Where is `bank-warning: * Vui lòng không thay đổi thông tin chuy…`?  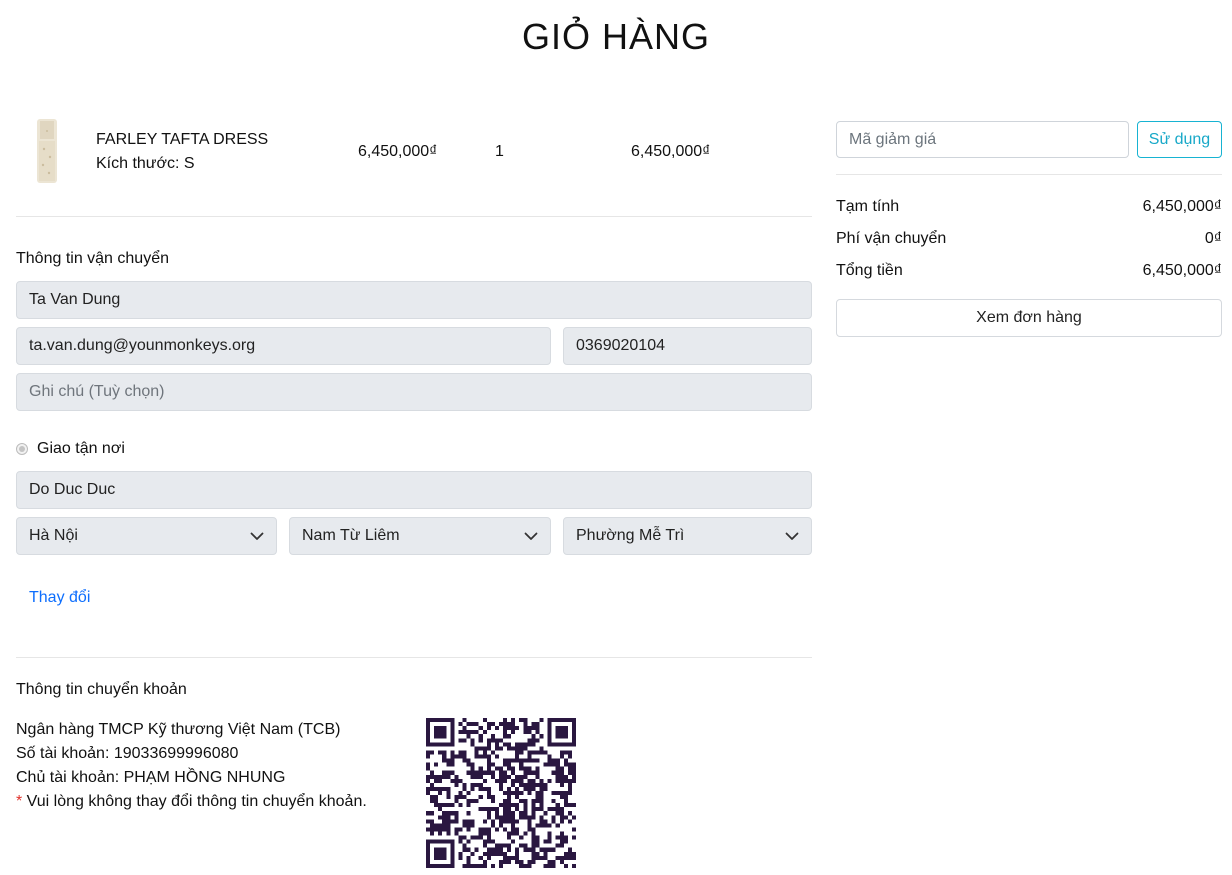 bank-warning: * Vui lòng không thay đổi thông tin chuy… is located at coordinates (191, 802).